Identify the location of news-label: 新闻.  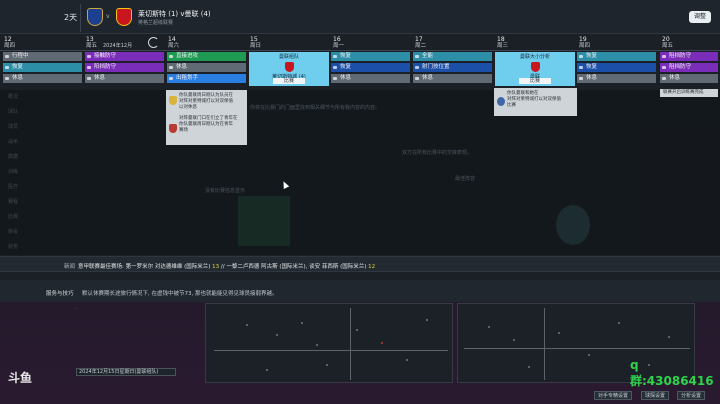
(70, 267).